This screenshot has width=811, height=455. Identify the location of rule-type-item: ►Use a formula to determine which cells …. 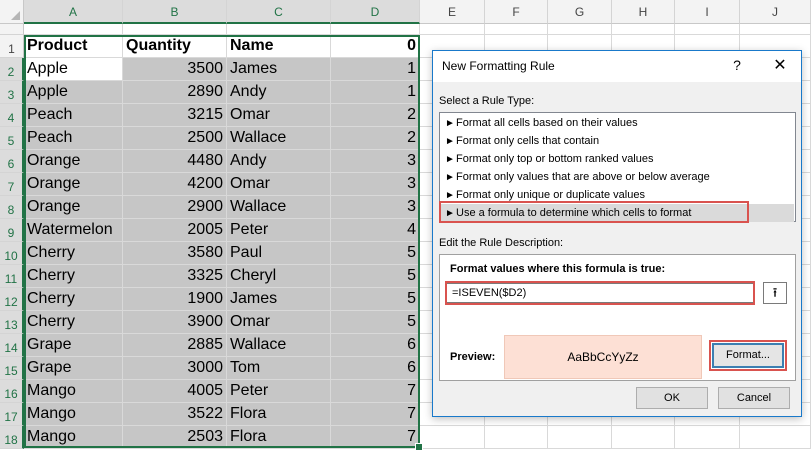
(617, 213).